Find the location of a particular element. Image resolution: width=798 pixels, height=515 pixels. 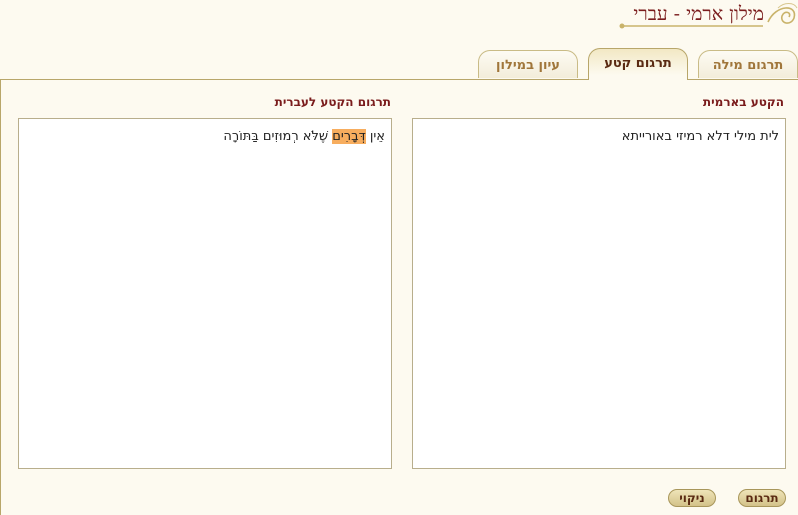

tab-passage-translation: תרגום קטע is located at coordinates (638, 64).